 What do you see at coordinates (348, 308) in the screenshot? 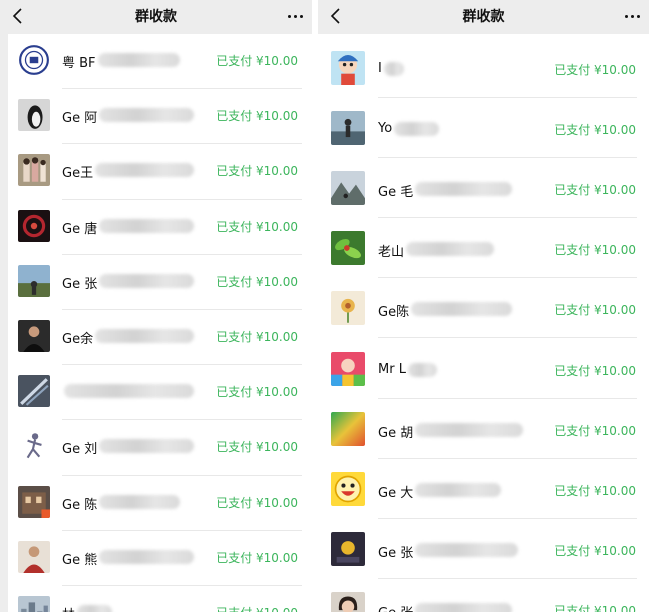
I see `flower-art-avatar` at bounding box center [348, 308].